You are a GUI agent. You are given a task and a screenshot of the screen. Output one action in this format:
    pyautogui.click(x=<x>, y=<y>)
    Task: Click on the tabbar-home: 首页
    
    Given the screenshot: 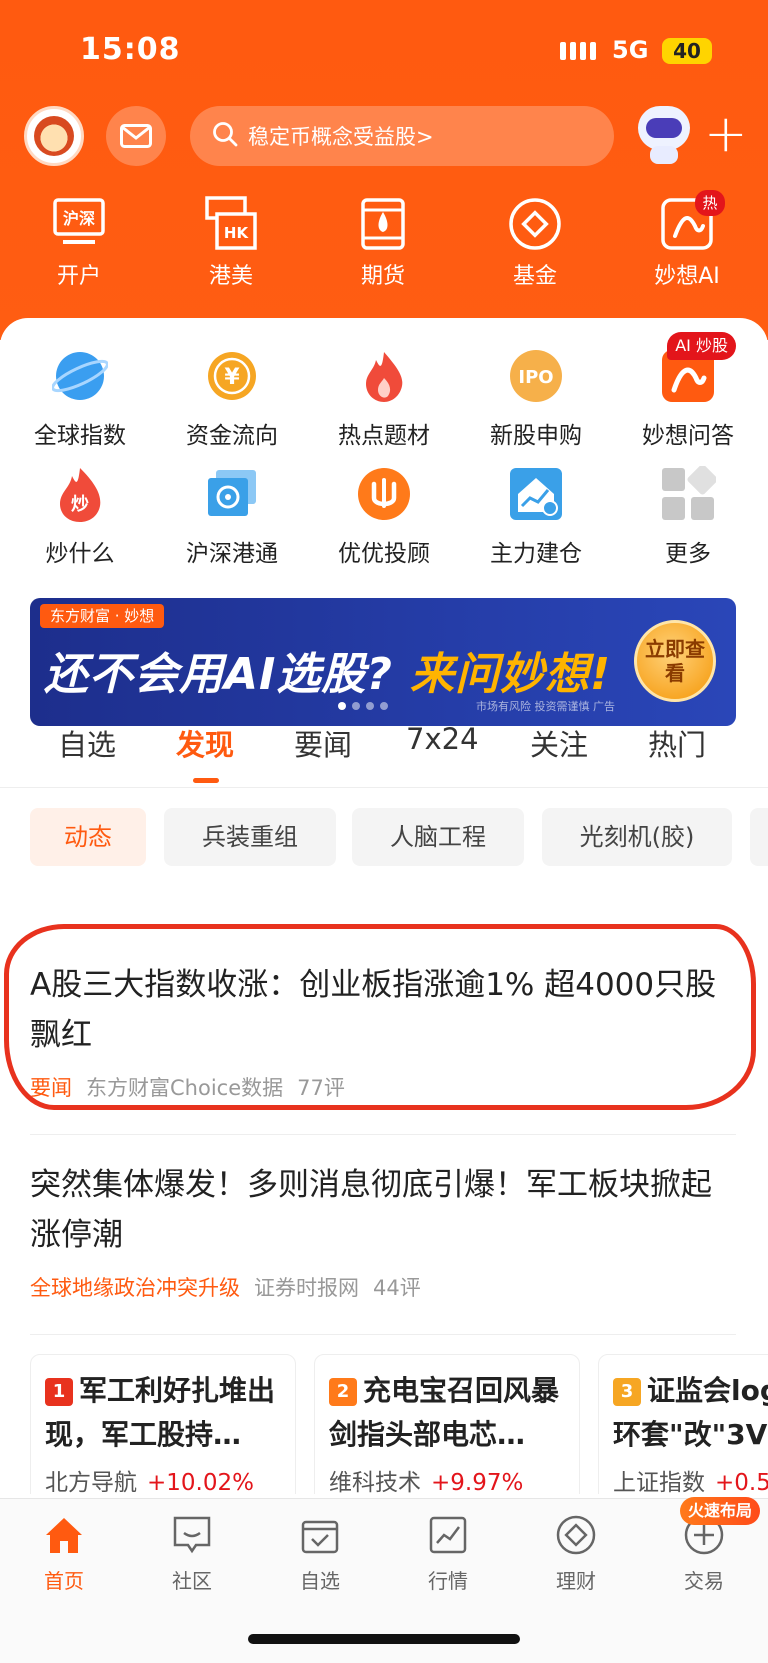 What is the action you would take?
    pyautogui.click(x=64, y=1553)
    